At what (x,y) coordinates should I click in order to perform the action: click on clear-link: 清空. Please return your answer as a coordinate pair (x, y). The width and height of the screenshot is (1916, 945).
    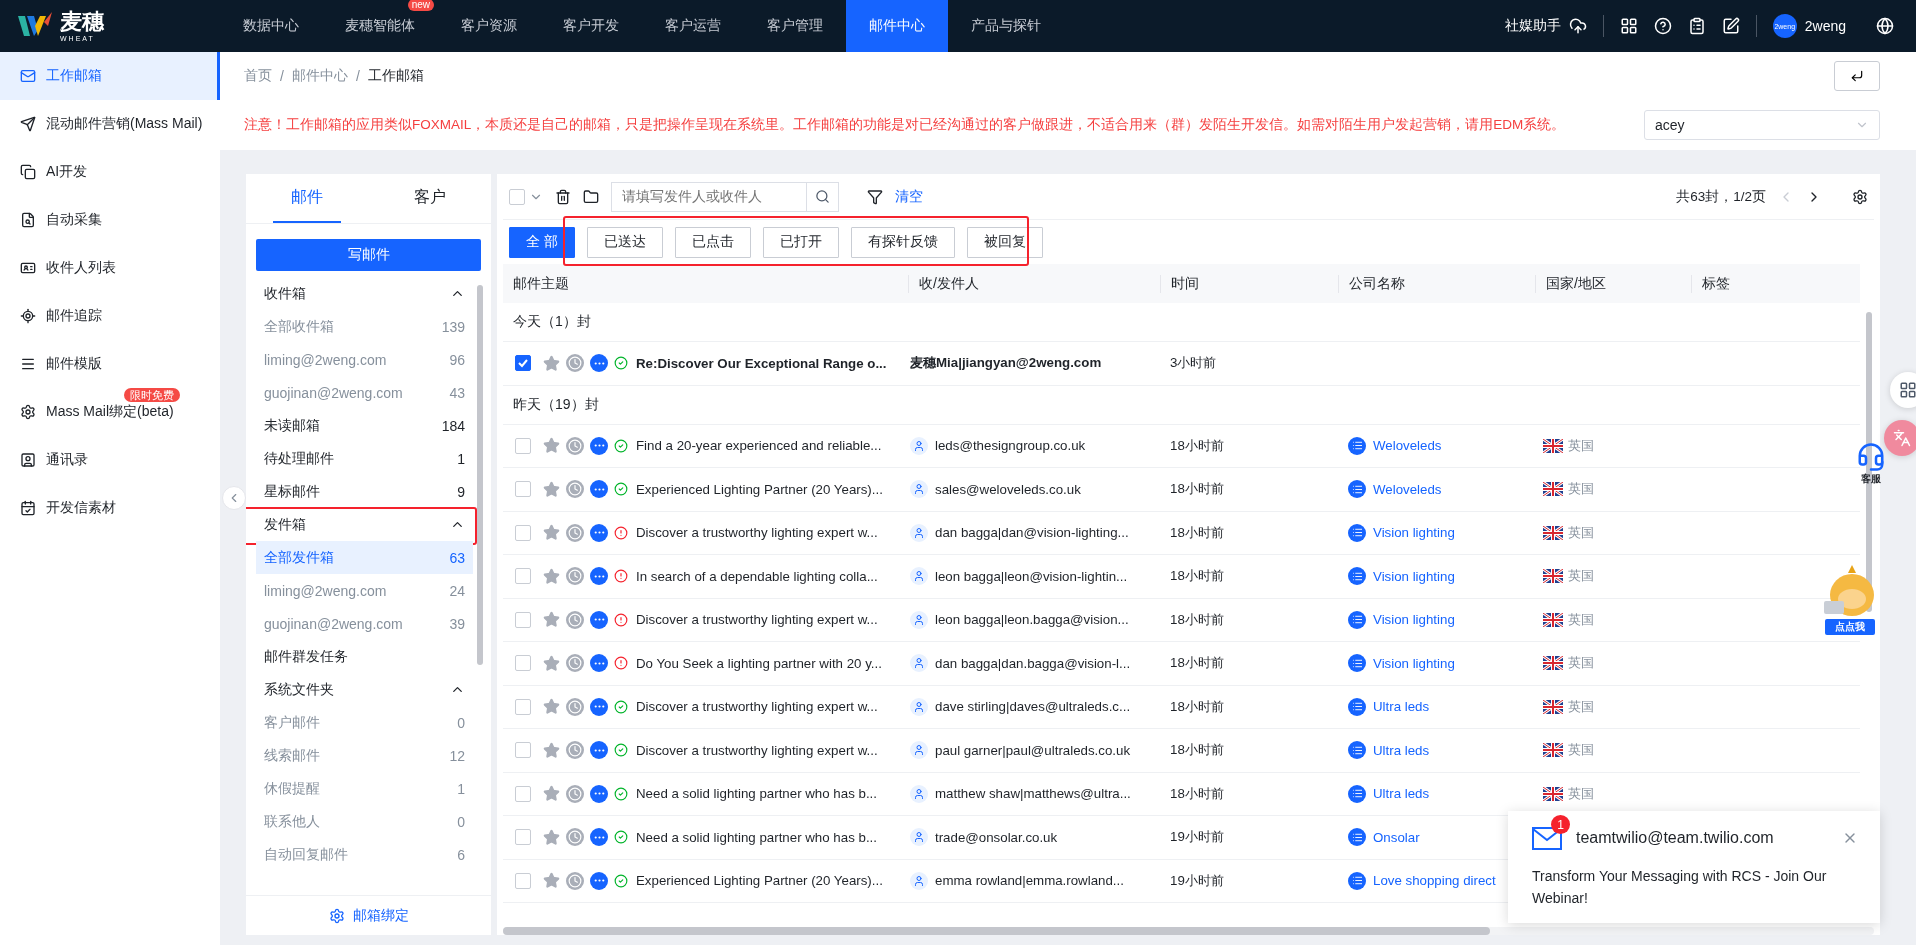
    Looking at the image, I should click on (909, 196).